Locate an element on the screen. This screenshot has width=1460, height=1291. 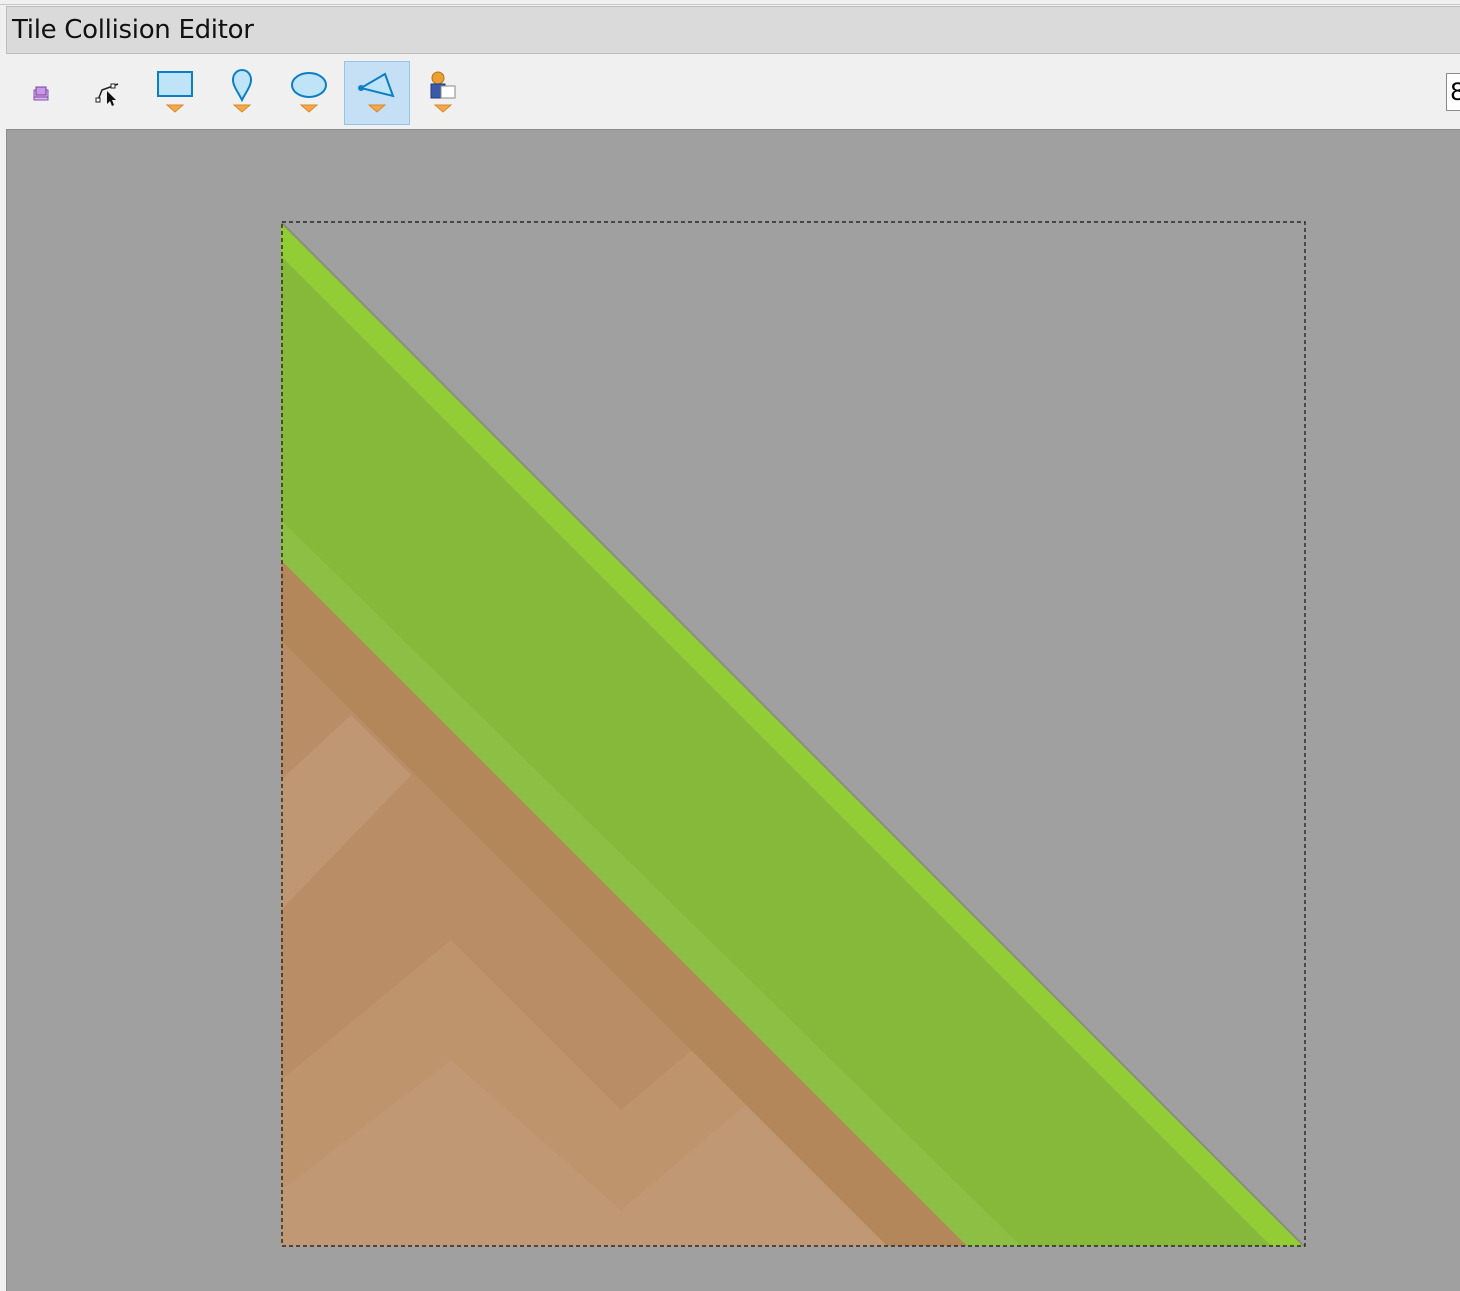
polygon-icon is located at coordinates (376, 92).